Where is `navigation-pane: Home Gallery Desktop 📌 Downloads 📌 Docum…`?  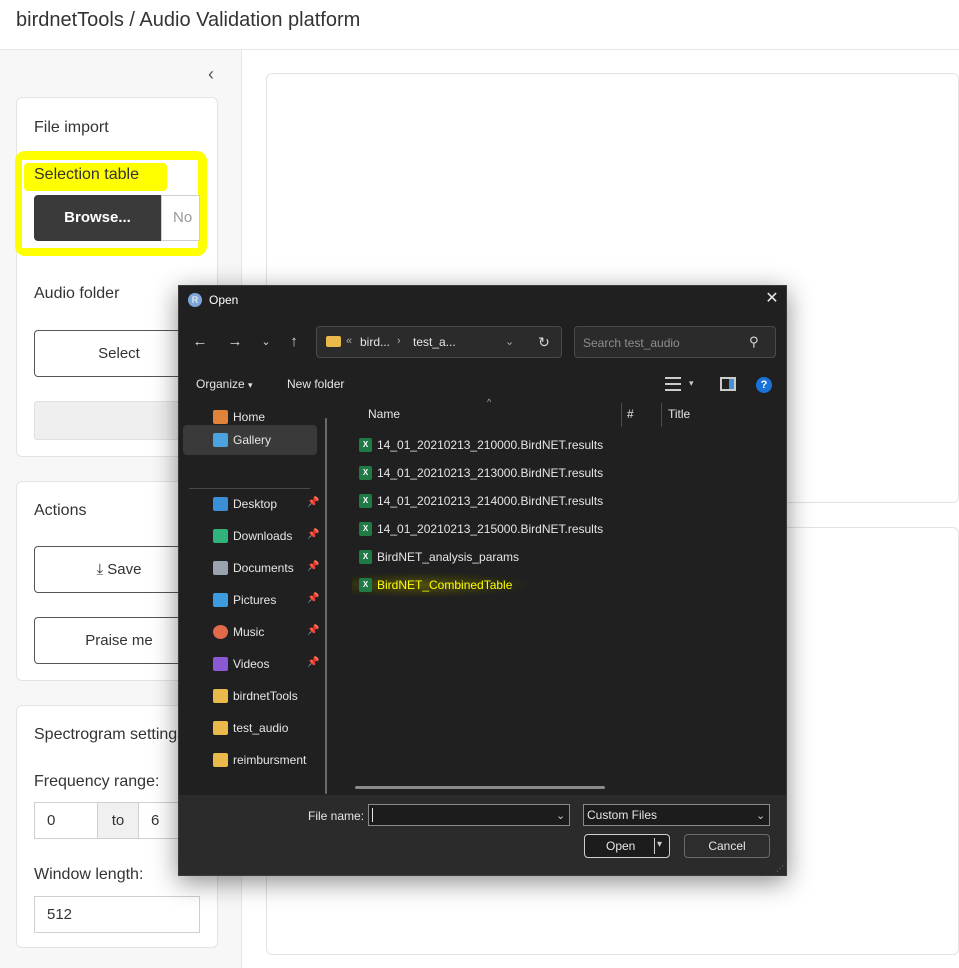
navigation-pane: Home Gallery Desktop 📌 Downloads 📌 Docum… is located at coordinates (254, 598).